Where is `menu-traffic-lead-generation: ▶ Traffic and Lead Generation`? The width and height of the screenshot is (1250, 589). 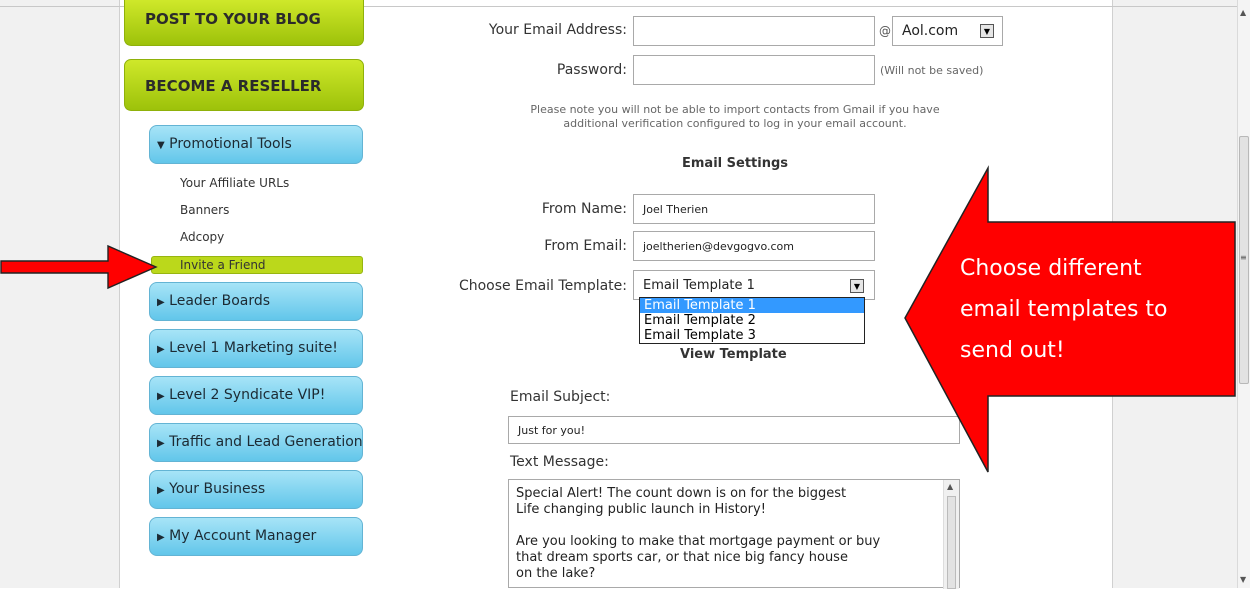 menu-traffic-lead-generation: ▶ Traffic and Lead Generation is located at coordinates (256, 442).